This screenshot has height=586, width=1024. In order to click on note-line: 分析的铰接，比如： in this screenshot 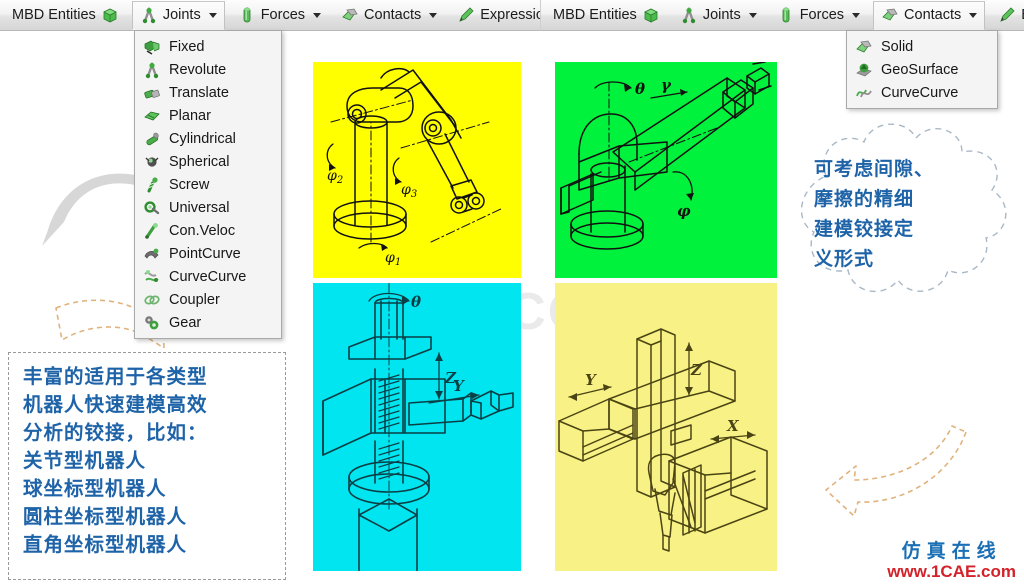, I will do `click(115, 432)`.